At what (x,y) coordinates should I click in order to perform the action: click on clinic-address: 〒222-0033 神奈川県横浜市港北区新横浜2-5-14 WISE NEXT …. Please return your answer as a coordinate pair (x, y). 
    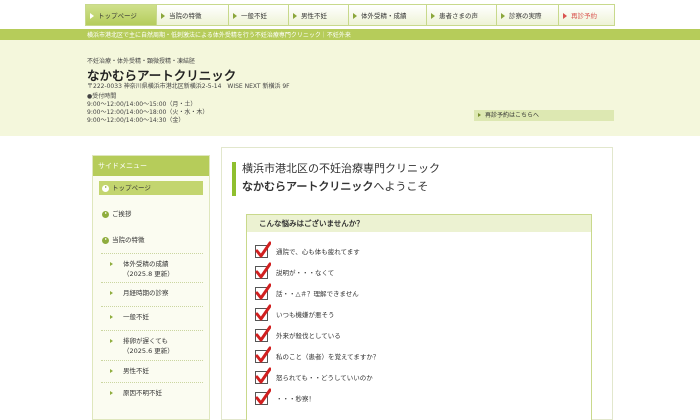
    Looking at the image, I should click on (188, 86).